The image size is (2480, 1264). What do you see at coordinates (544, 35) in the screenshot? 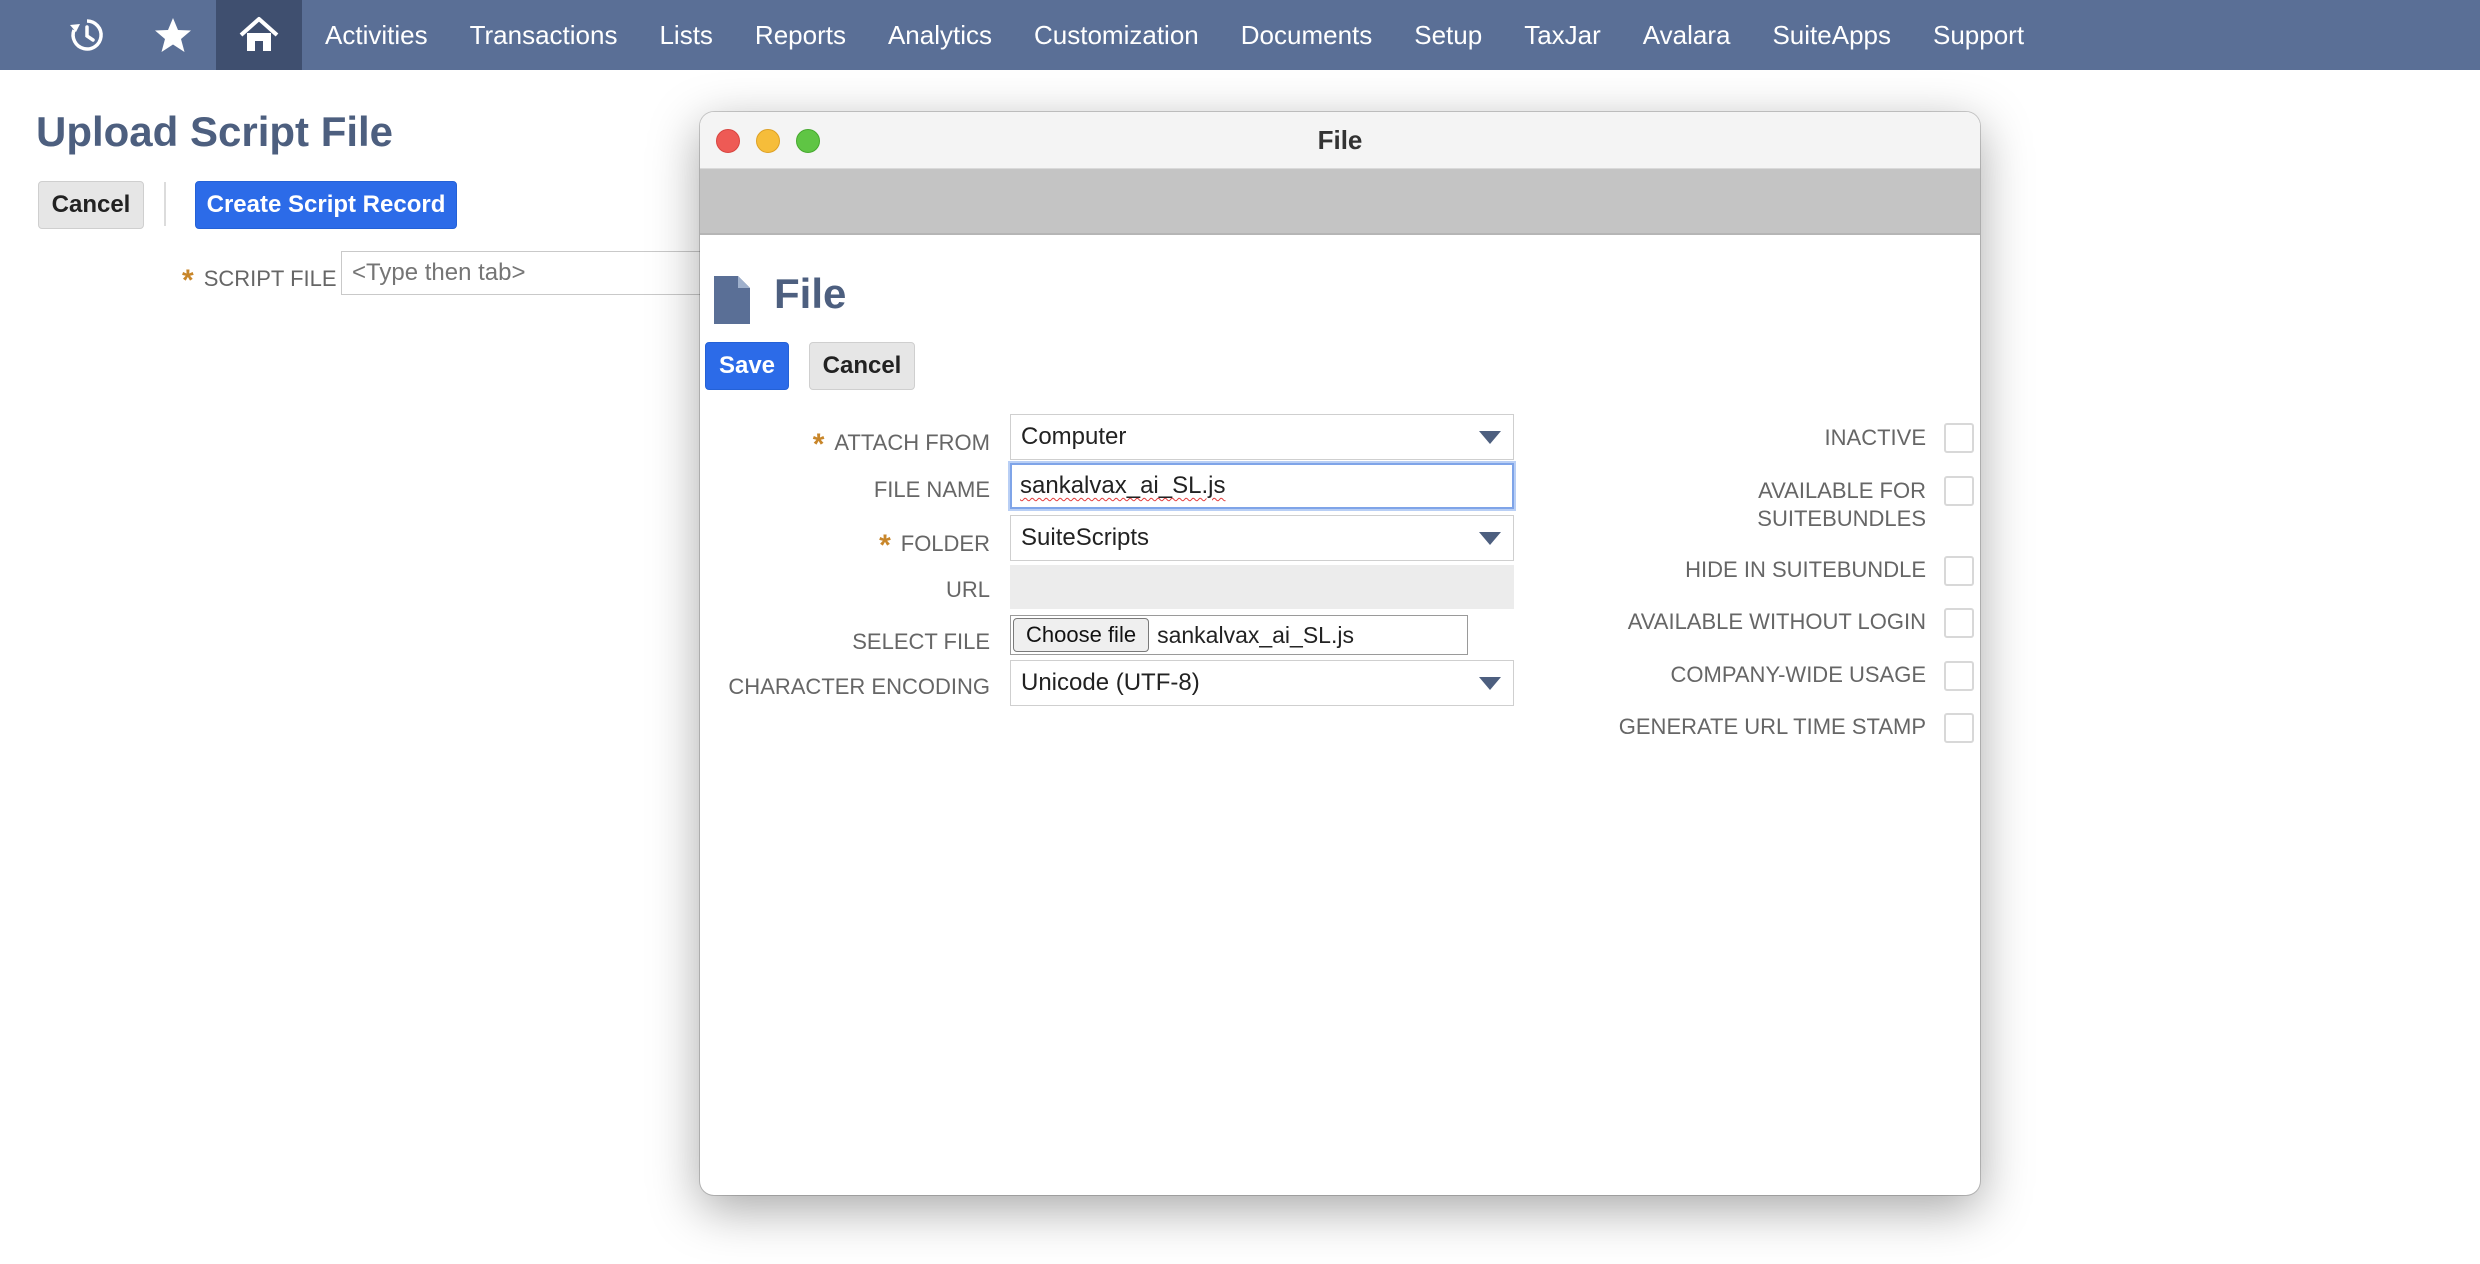
I see `nav-transactions: Transactions` at bounding box center [544, 35].